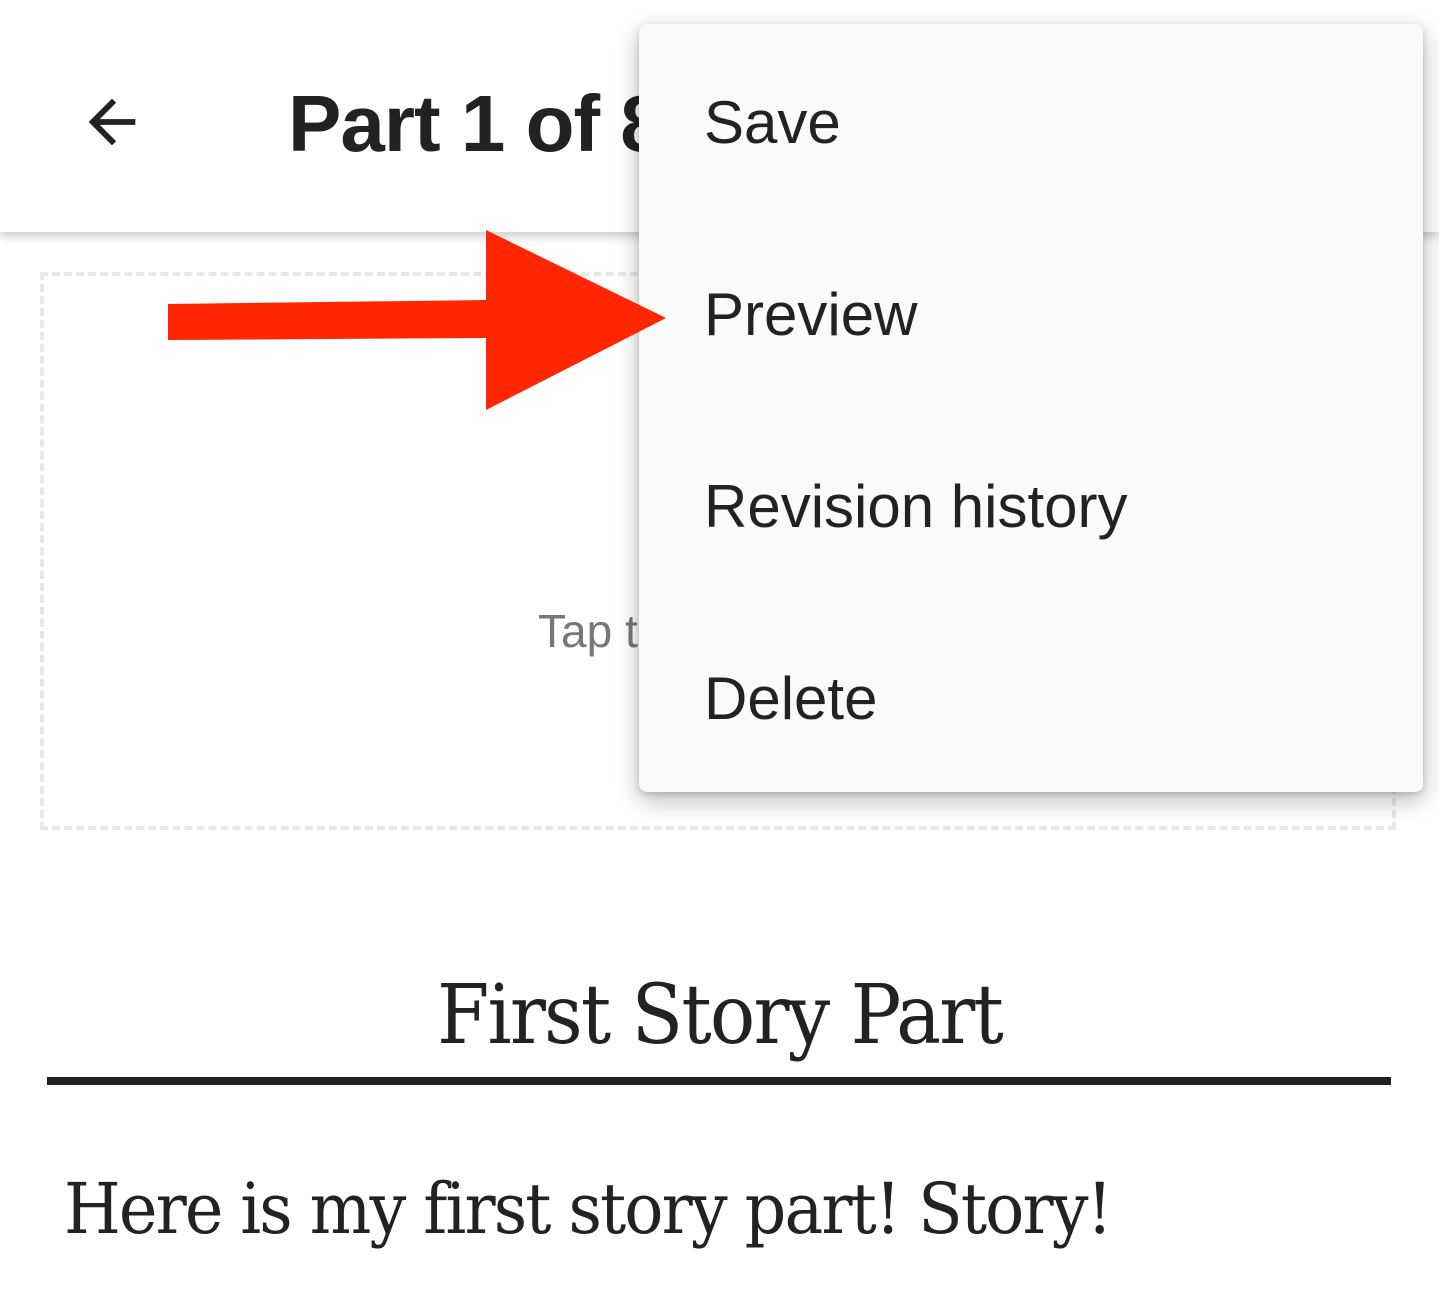 The width and height of the screenshot is (1439, 1292). I want to click on page-title: Part 1 of 8, so click(476, 123).